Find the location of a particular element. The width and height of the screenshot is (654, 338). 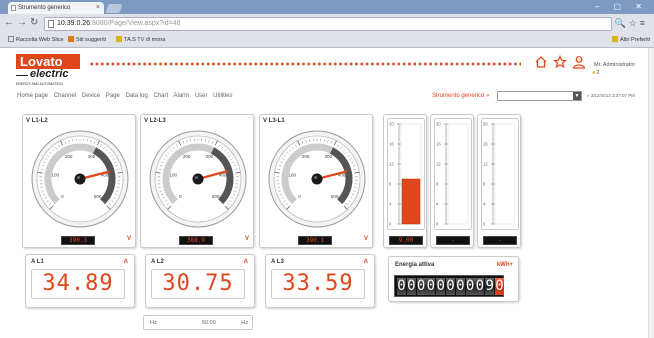

lovato-logo: Lovato electric ENERGY AND AUTOMATION is located at coordinates (50, 71).